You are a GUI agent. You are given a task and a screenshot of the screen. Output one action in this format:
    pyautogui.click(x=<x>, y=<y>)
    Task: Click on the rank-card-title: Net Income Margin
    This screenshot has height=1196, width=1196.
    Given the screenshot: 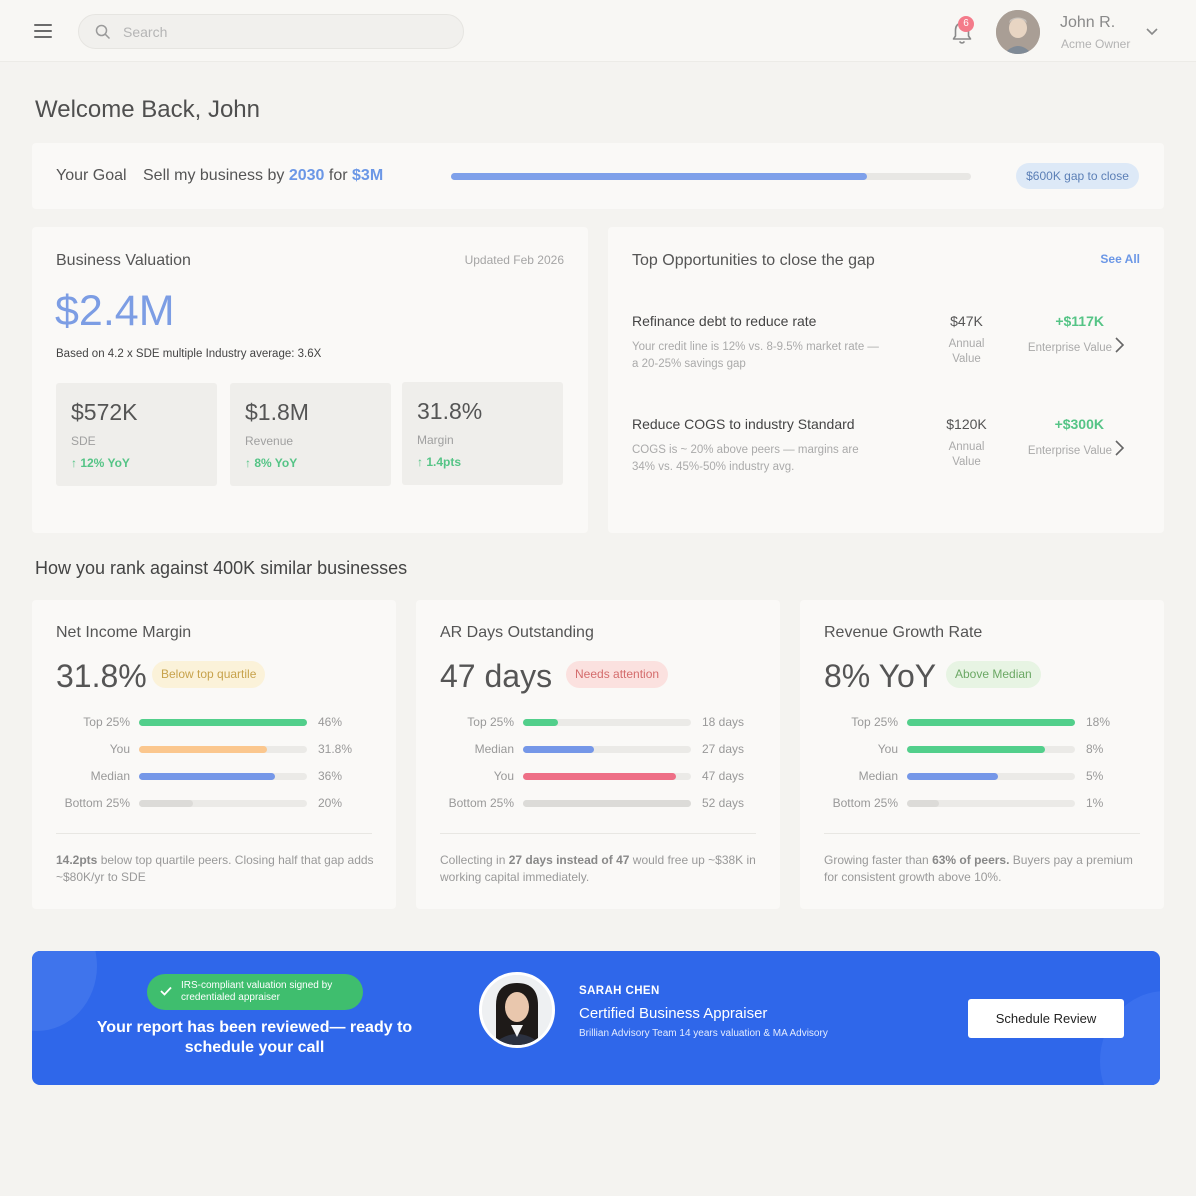 What is the action you would take?
    pyautogui.click(x=124, y=632)
    